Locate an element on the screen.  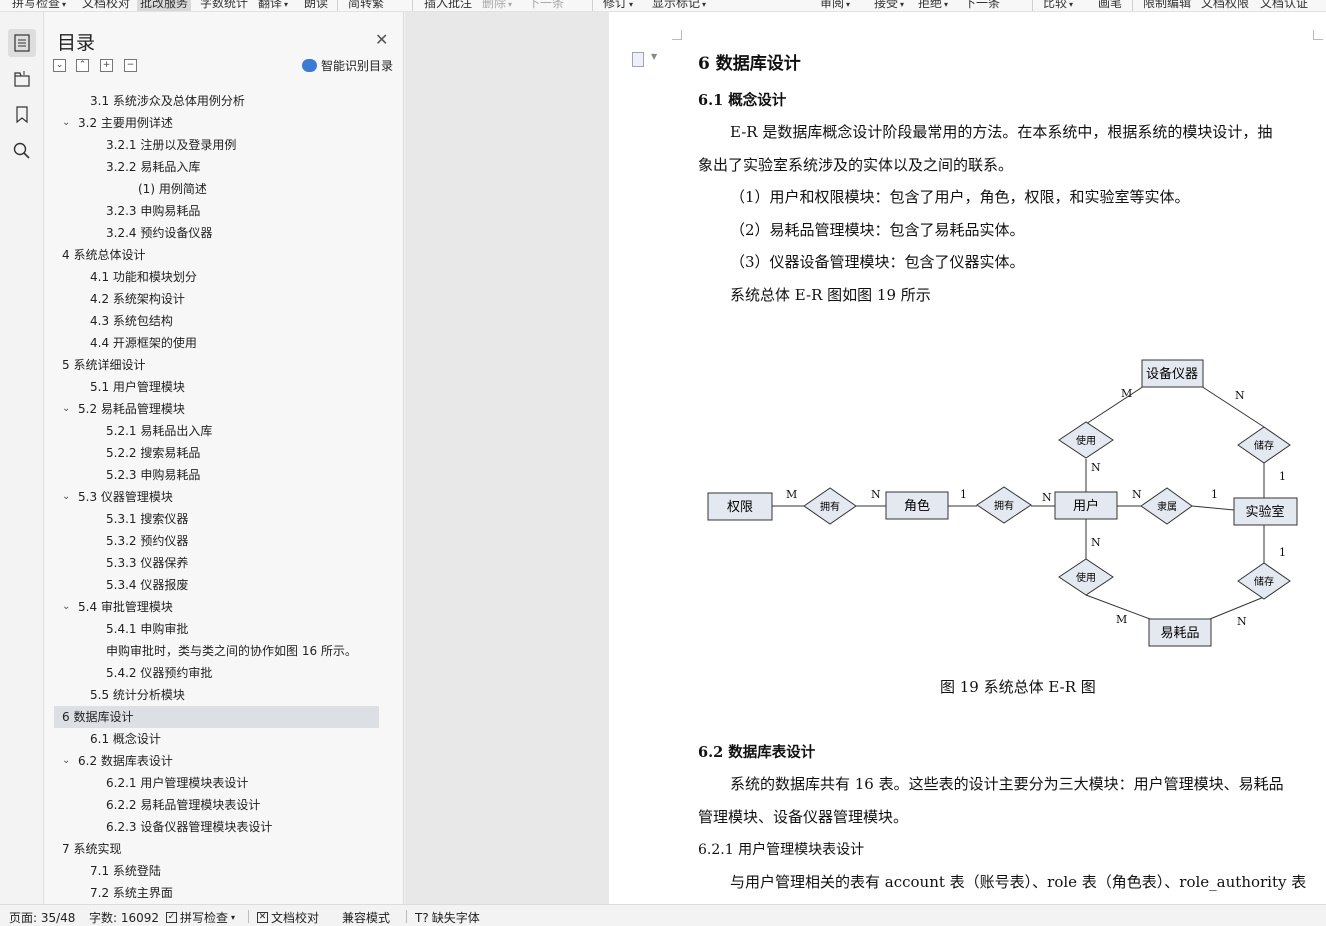
ribbon-pen: 画笔 is located at coordinates (1110, 5).